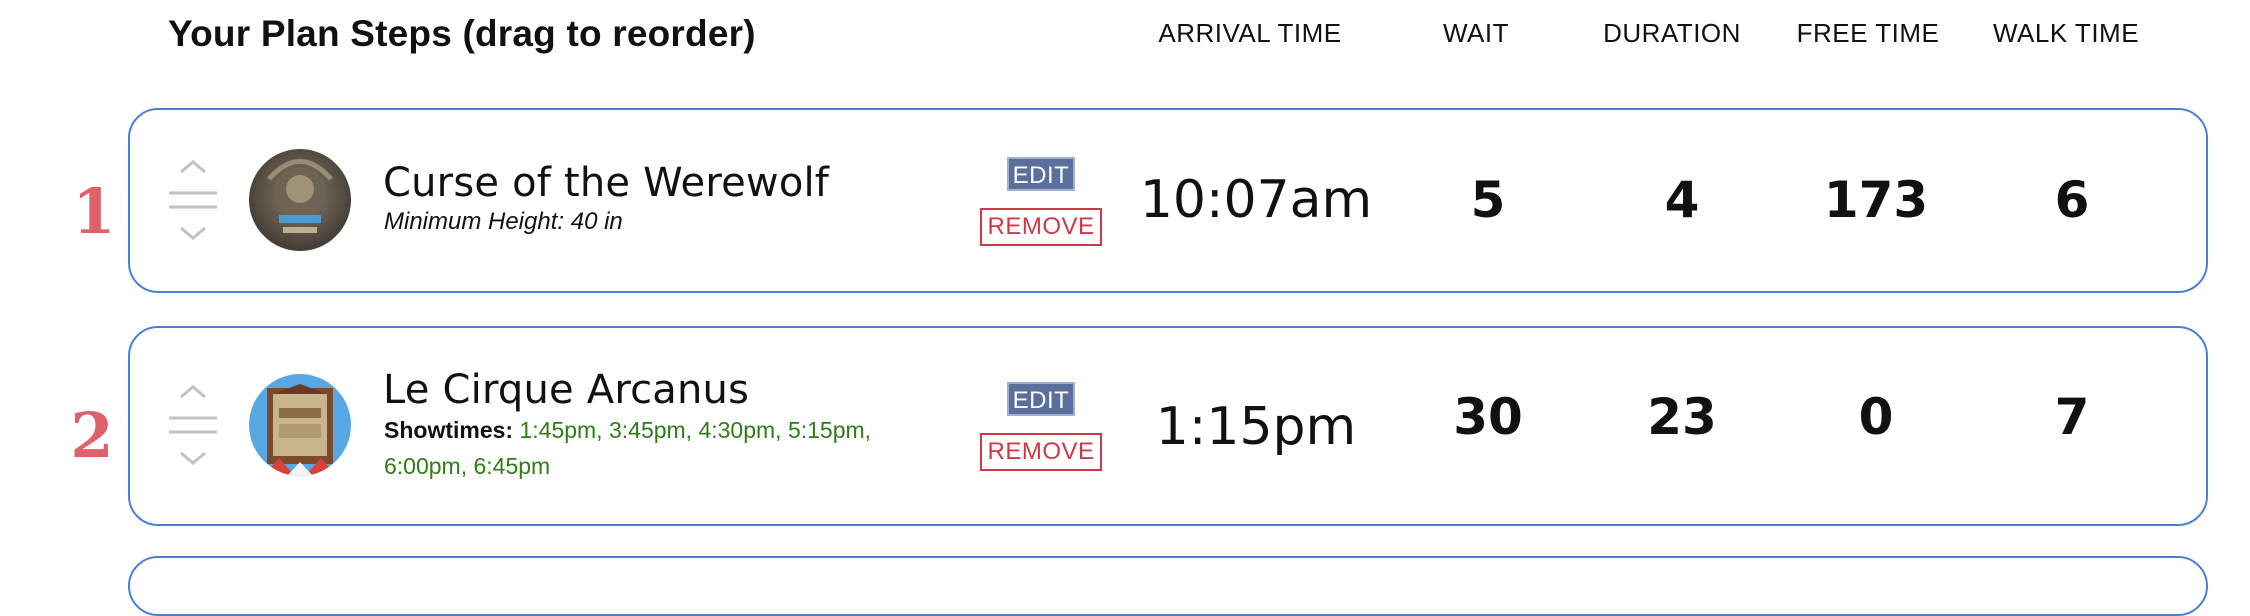 The height and width of the screenshot is (616, 2250). I want to click on showtimes-label: Showtimes:, so click(449, 430).